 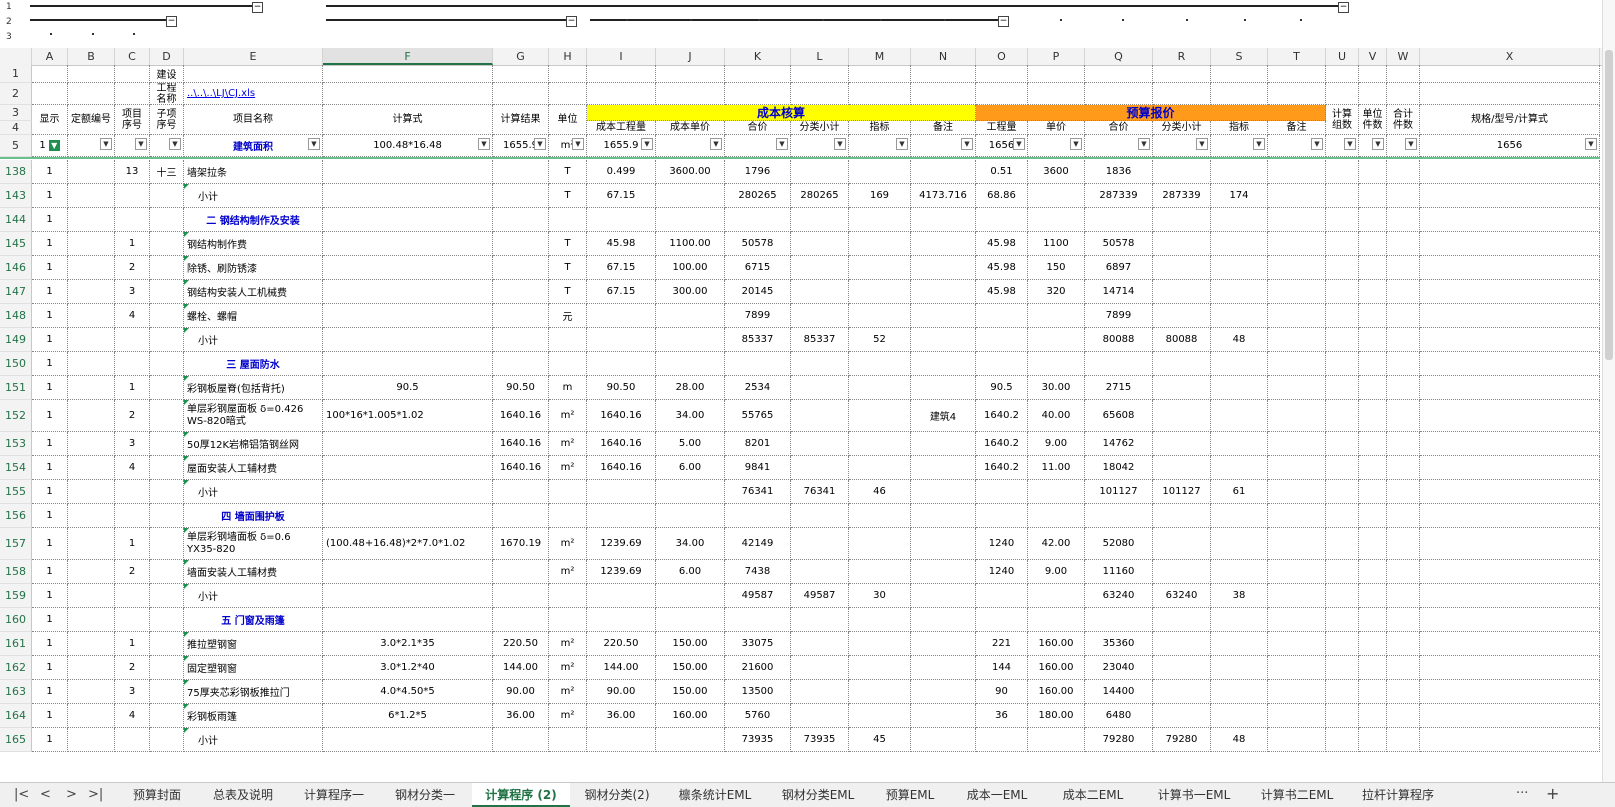 I want to click on quote-group-header: 预算报价, so click(x=1151, y=113).